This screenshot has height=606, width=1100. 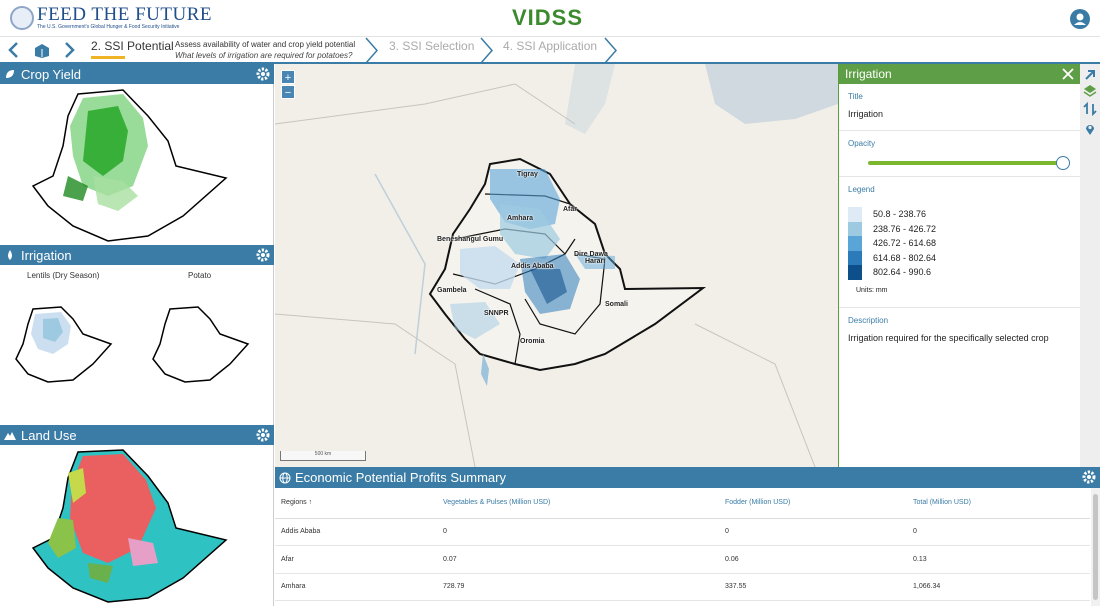 I want to click on table-row: Amhara 728.79 337.55 1,066.34, so click(x=682, y=587).